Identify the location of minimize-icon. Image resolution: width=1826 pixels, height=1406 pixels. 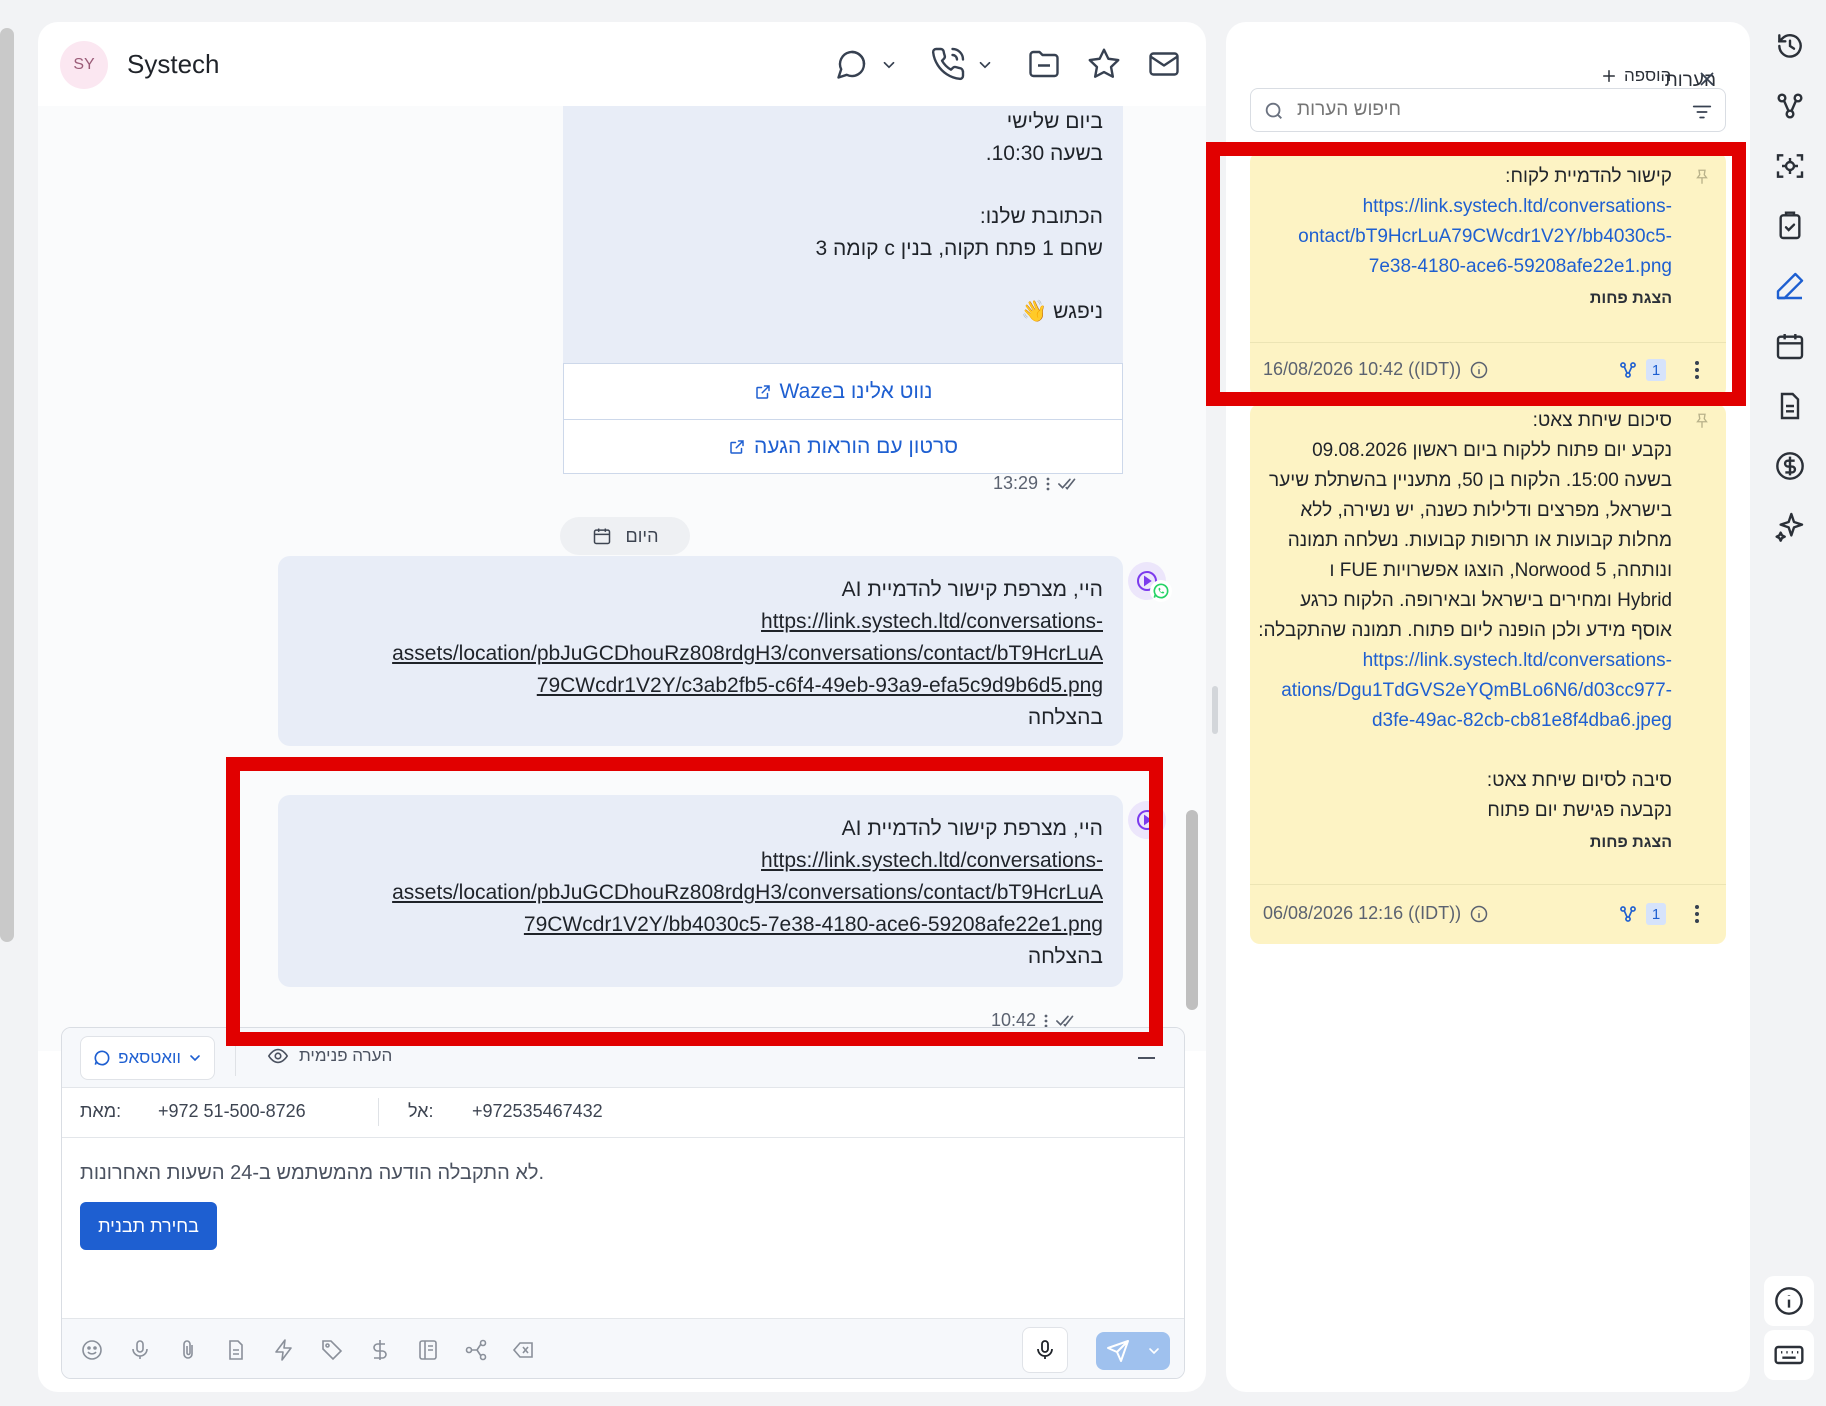
(1146, 1058).